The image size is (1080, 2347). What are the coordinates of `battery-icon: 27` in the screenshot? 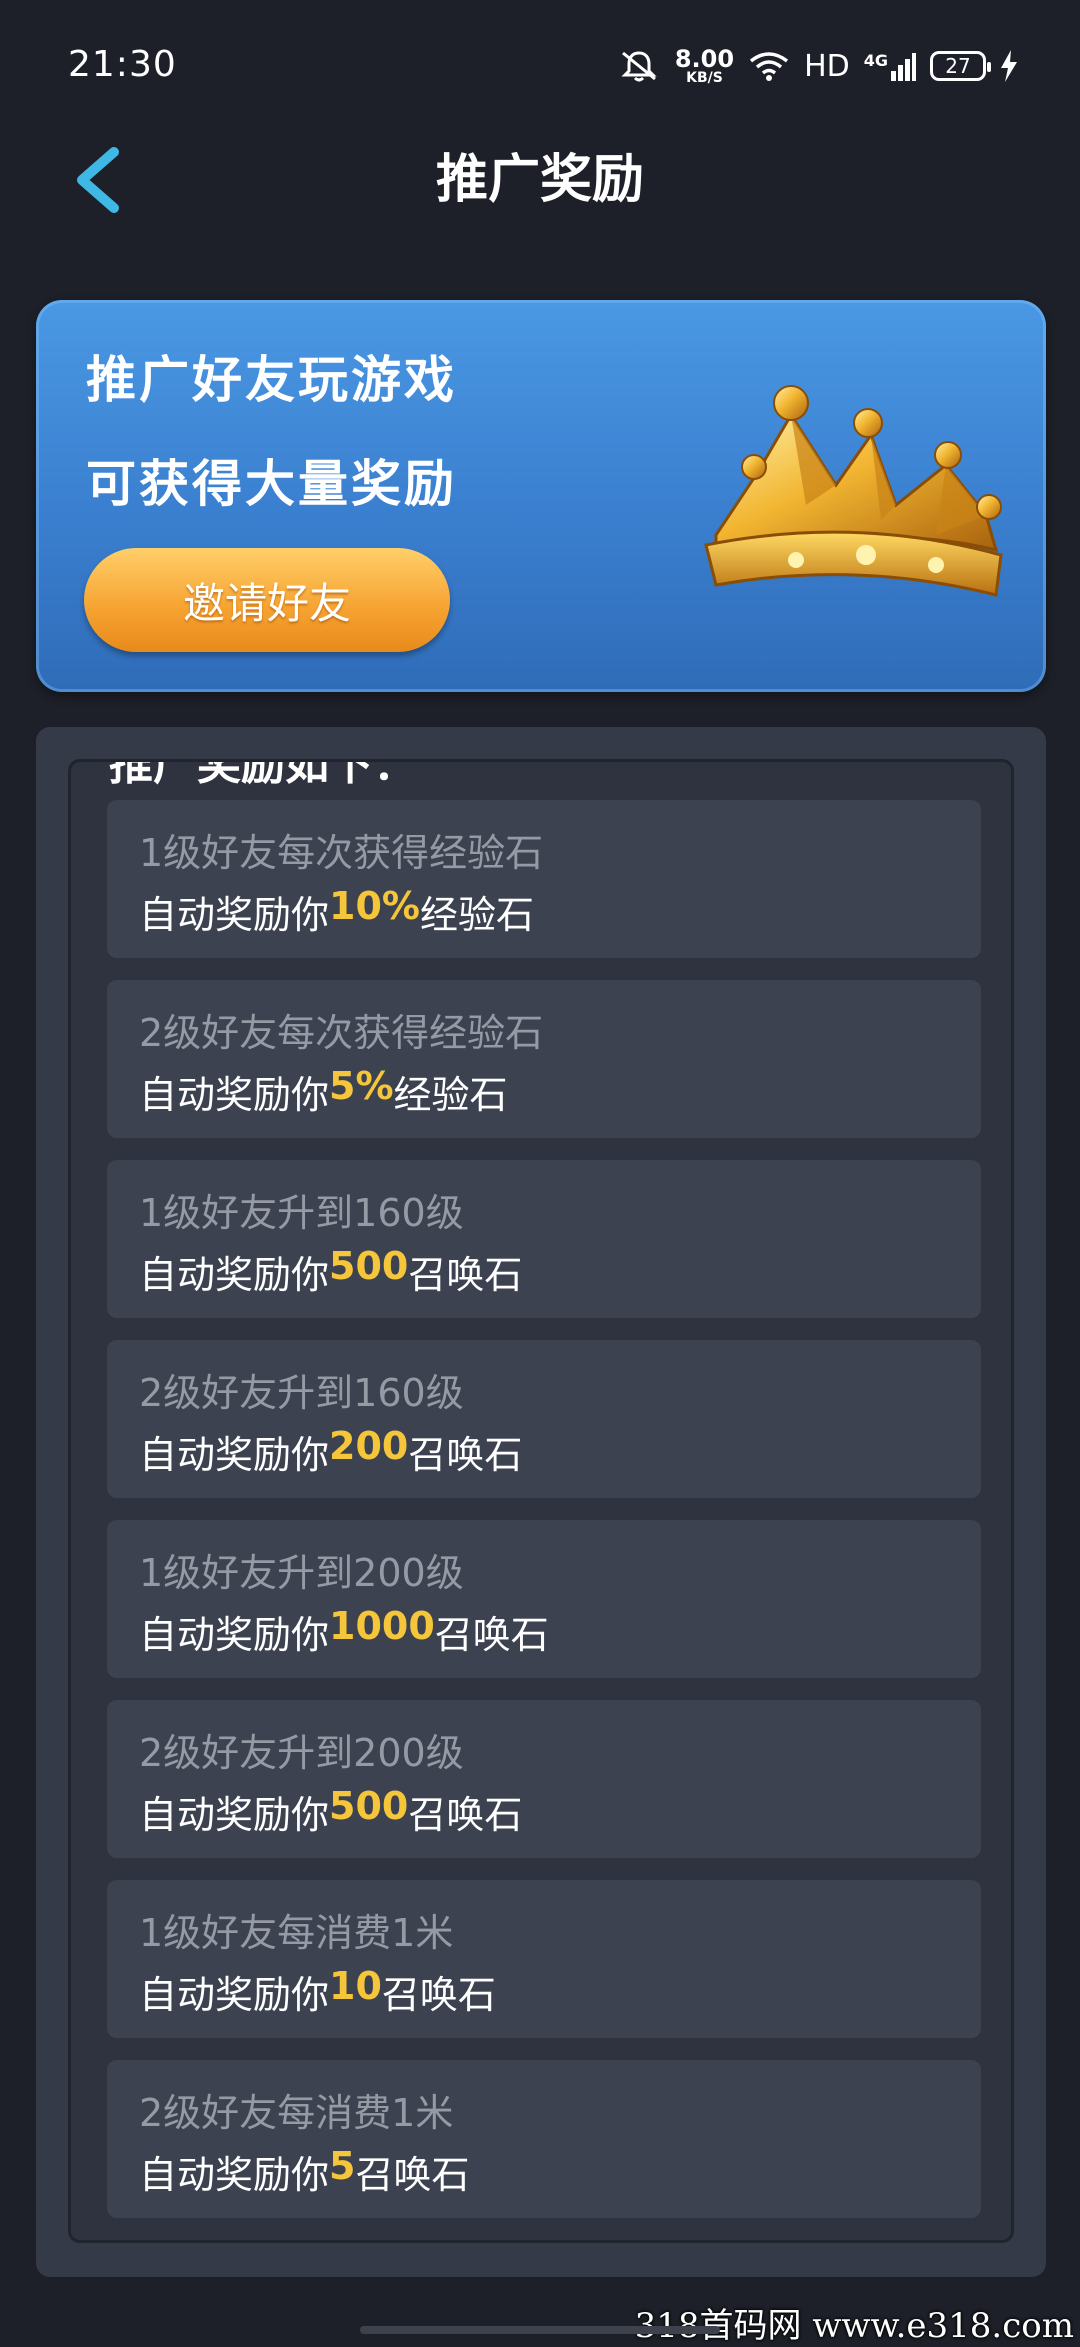 It's located at (960, 66).